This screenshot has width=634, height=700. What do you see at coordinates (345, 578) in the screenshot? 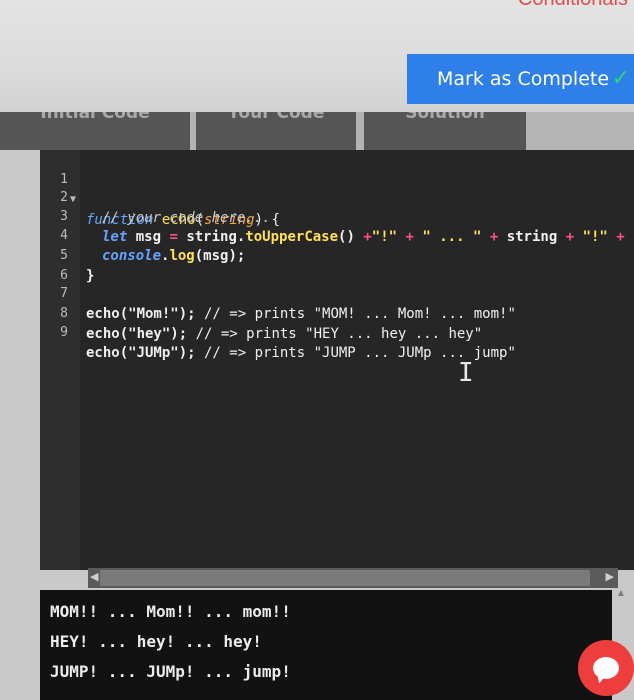
I see `scrollbar-thumb` at bounding box center [345, 578].